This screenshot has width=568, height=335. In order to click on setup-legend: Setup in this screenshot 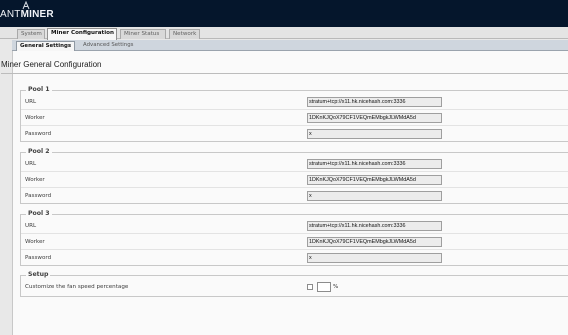, I will do `click(38, 274)`.